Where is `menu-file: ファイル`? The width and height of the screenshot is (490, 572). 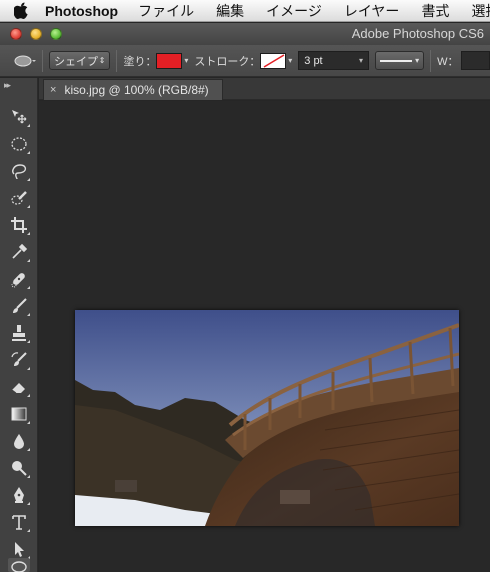
menu-file: ファイル is located at coordinates (166, 11).